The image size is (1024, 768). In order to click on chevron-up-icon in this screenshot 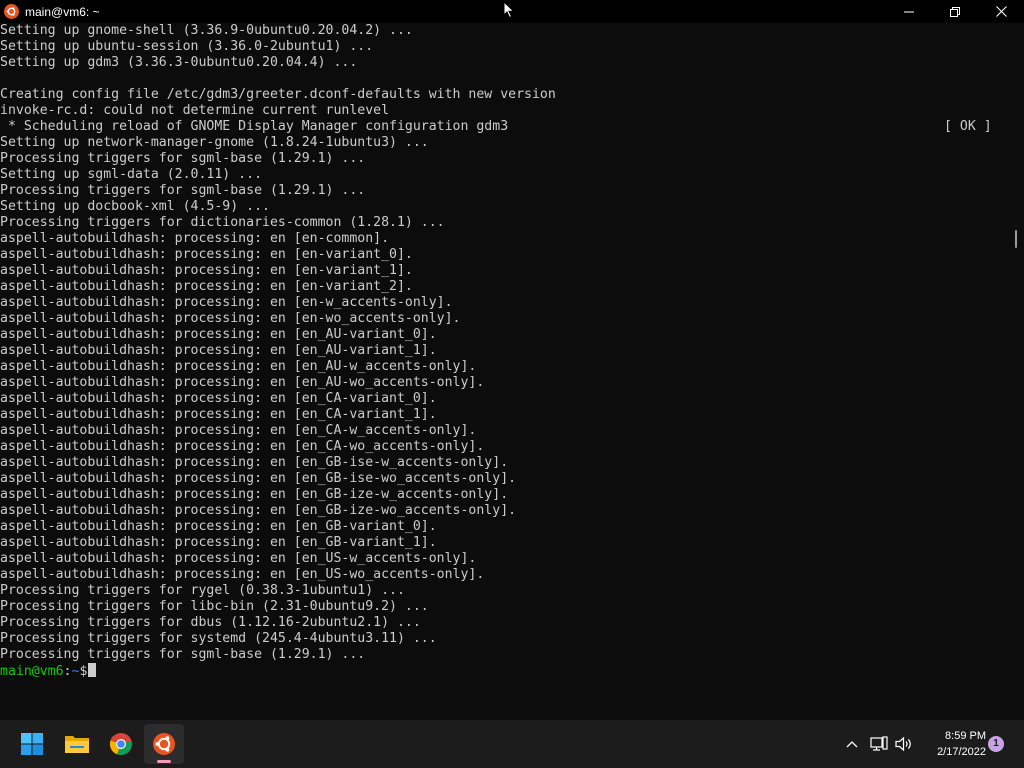, I will do `click(852, 744)`.